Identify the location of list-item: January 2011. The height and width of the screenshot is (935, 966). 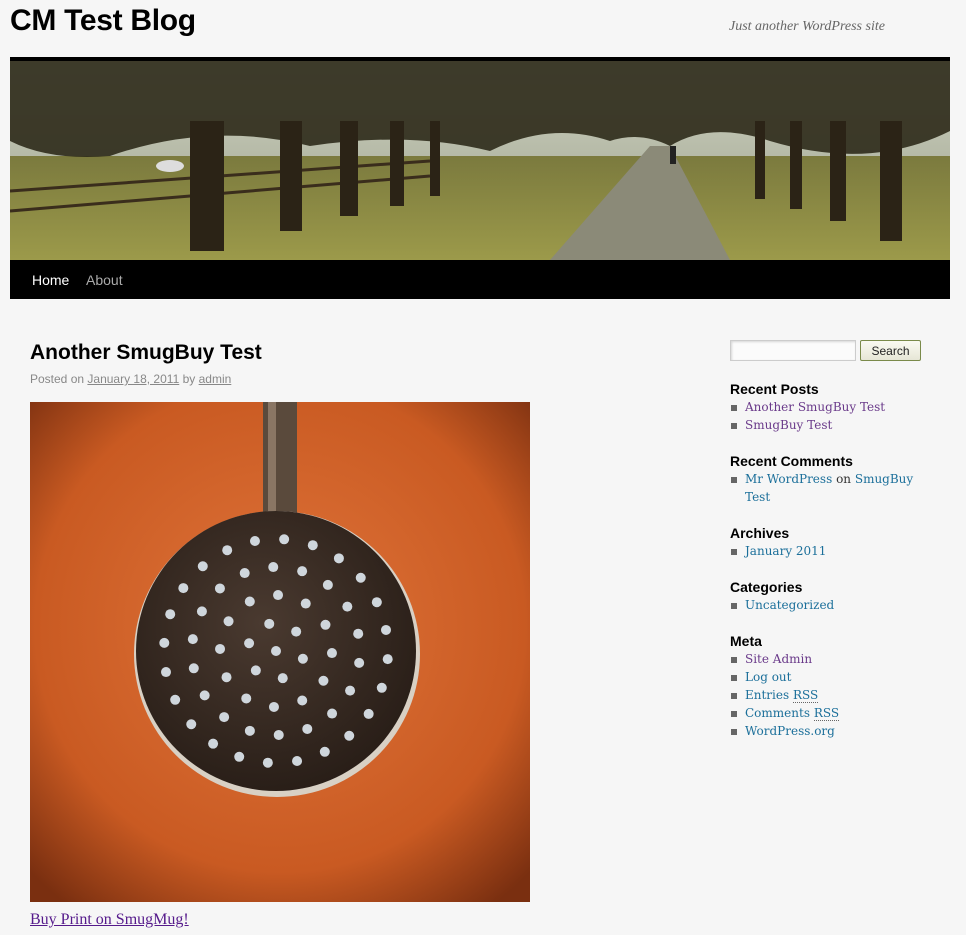
(830, 551).